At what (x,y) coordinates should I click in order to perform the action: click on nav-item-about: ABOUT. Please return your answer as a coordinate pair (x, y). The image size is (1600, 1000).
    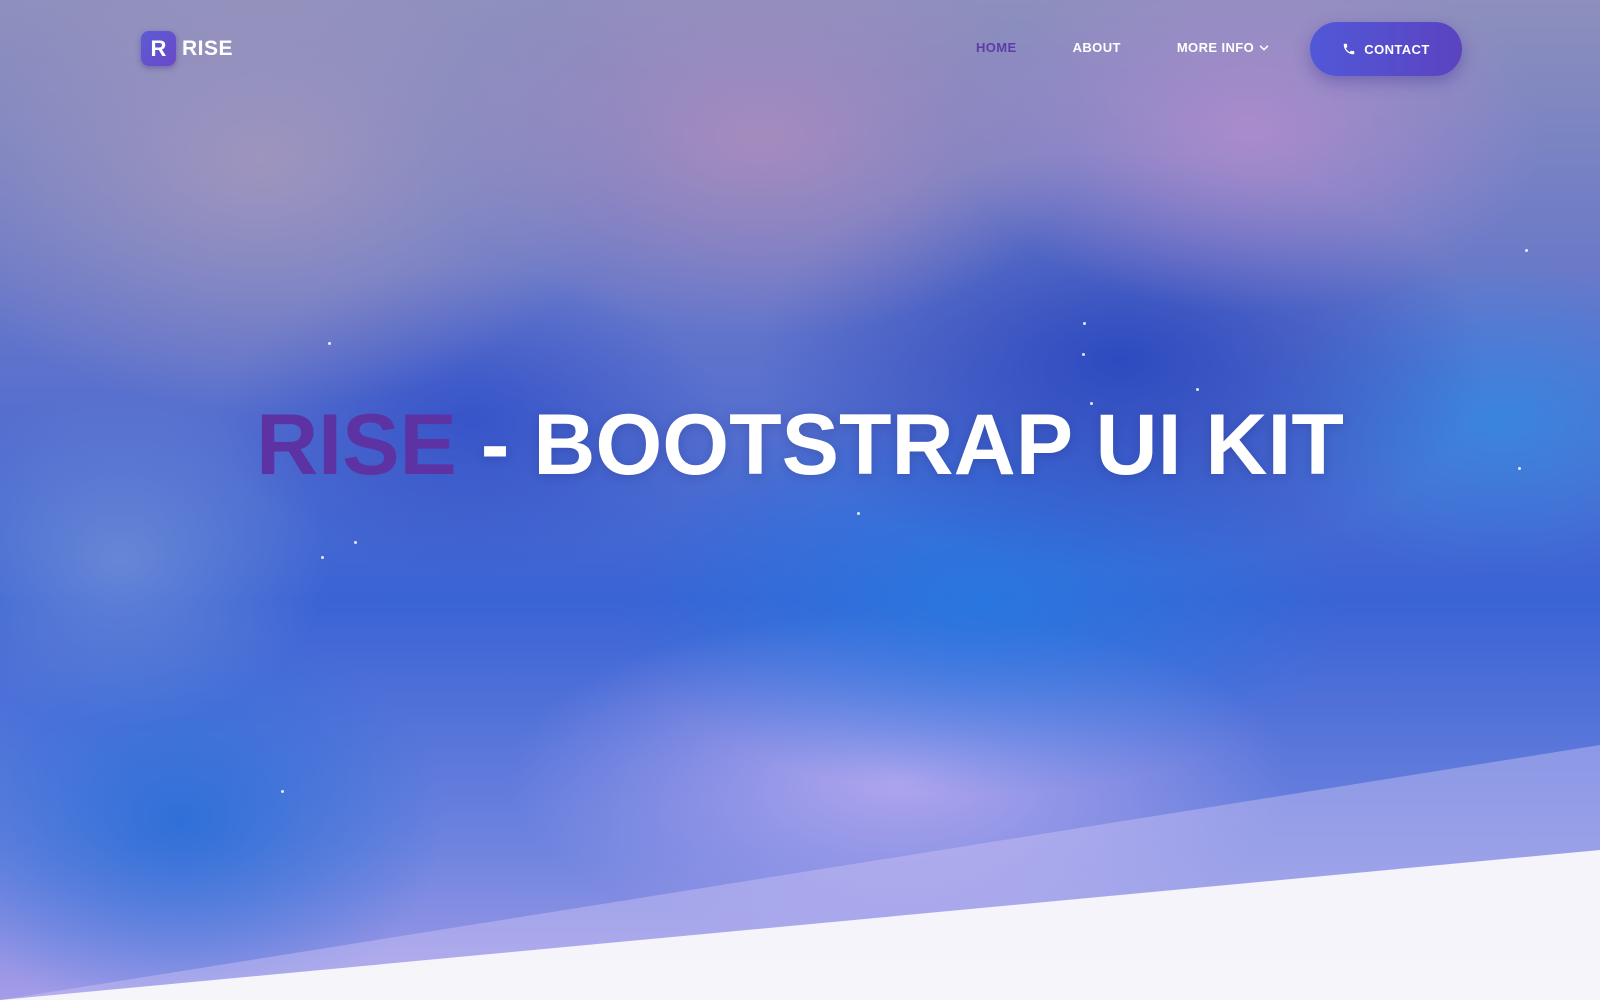
    Looking at the image, I should click on (1097, 48).